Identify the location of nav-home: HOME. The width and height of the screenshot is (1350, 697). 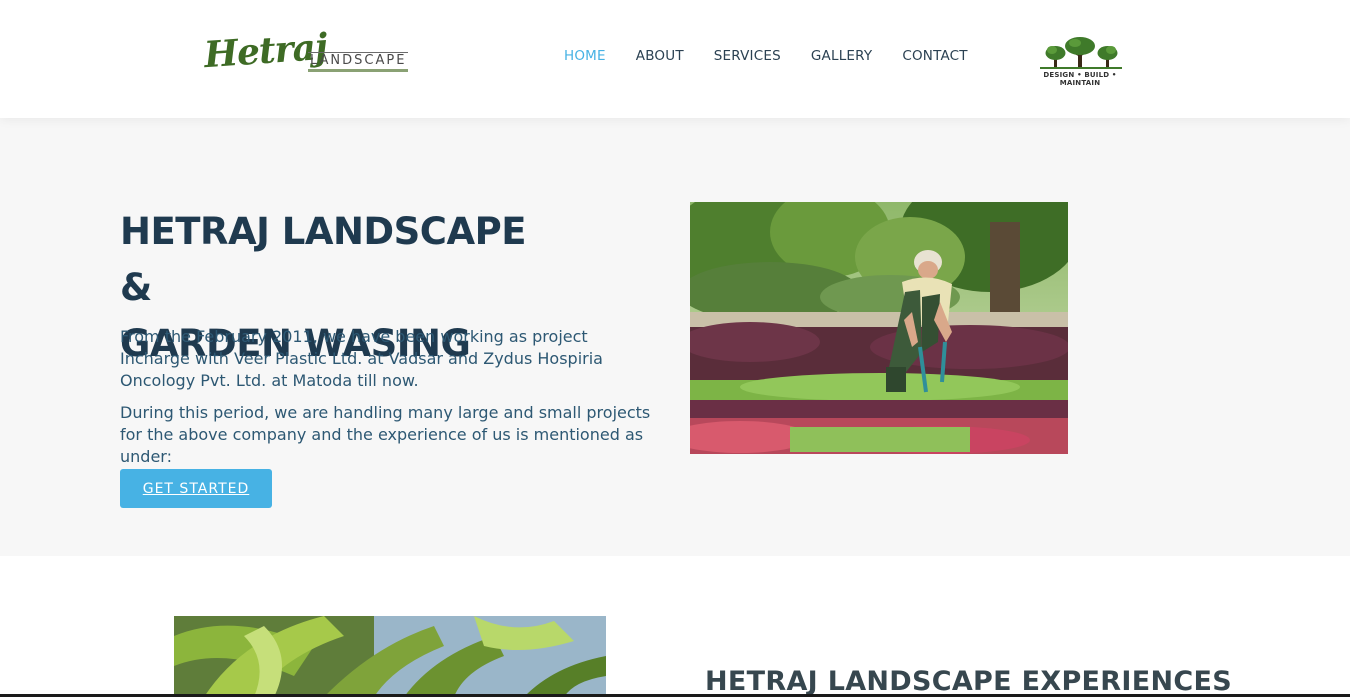
(585, 56).